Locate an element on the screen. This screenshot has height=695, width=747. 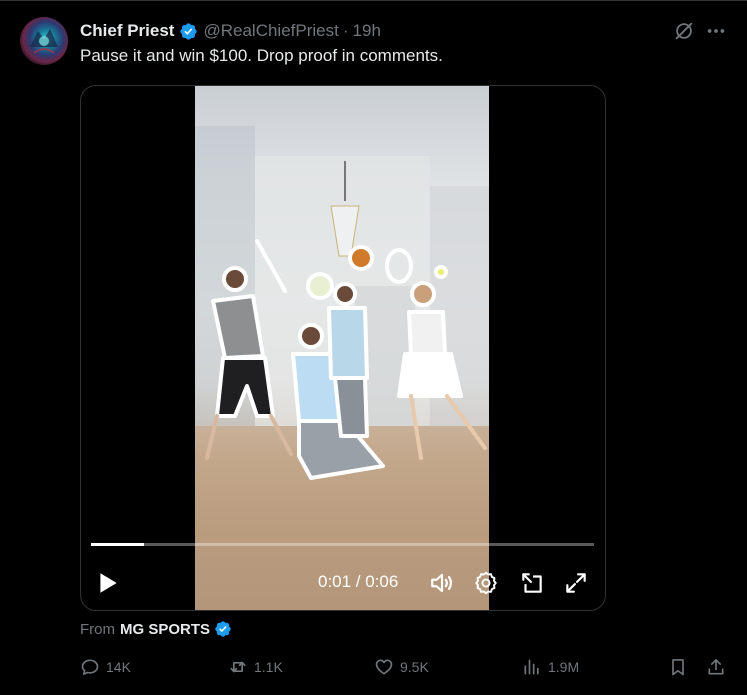
view-count: 1.9M is located at coordinates (564, 667).